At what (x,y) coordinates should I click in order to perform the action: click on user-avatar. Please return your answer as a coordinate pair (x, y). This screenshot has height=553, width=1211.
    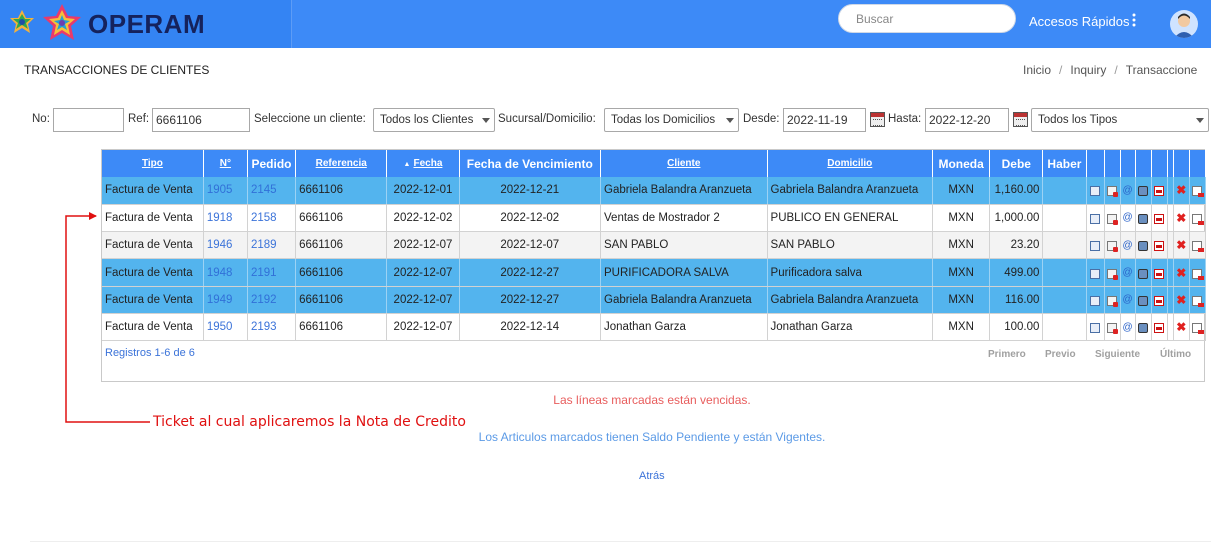
    Looking at the image, I should click on (1184, 24).